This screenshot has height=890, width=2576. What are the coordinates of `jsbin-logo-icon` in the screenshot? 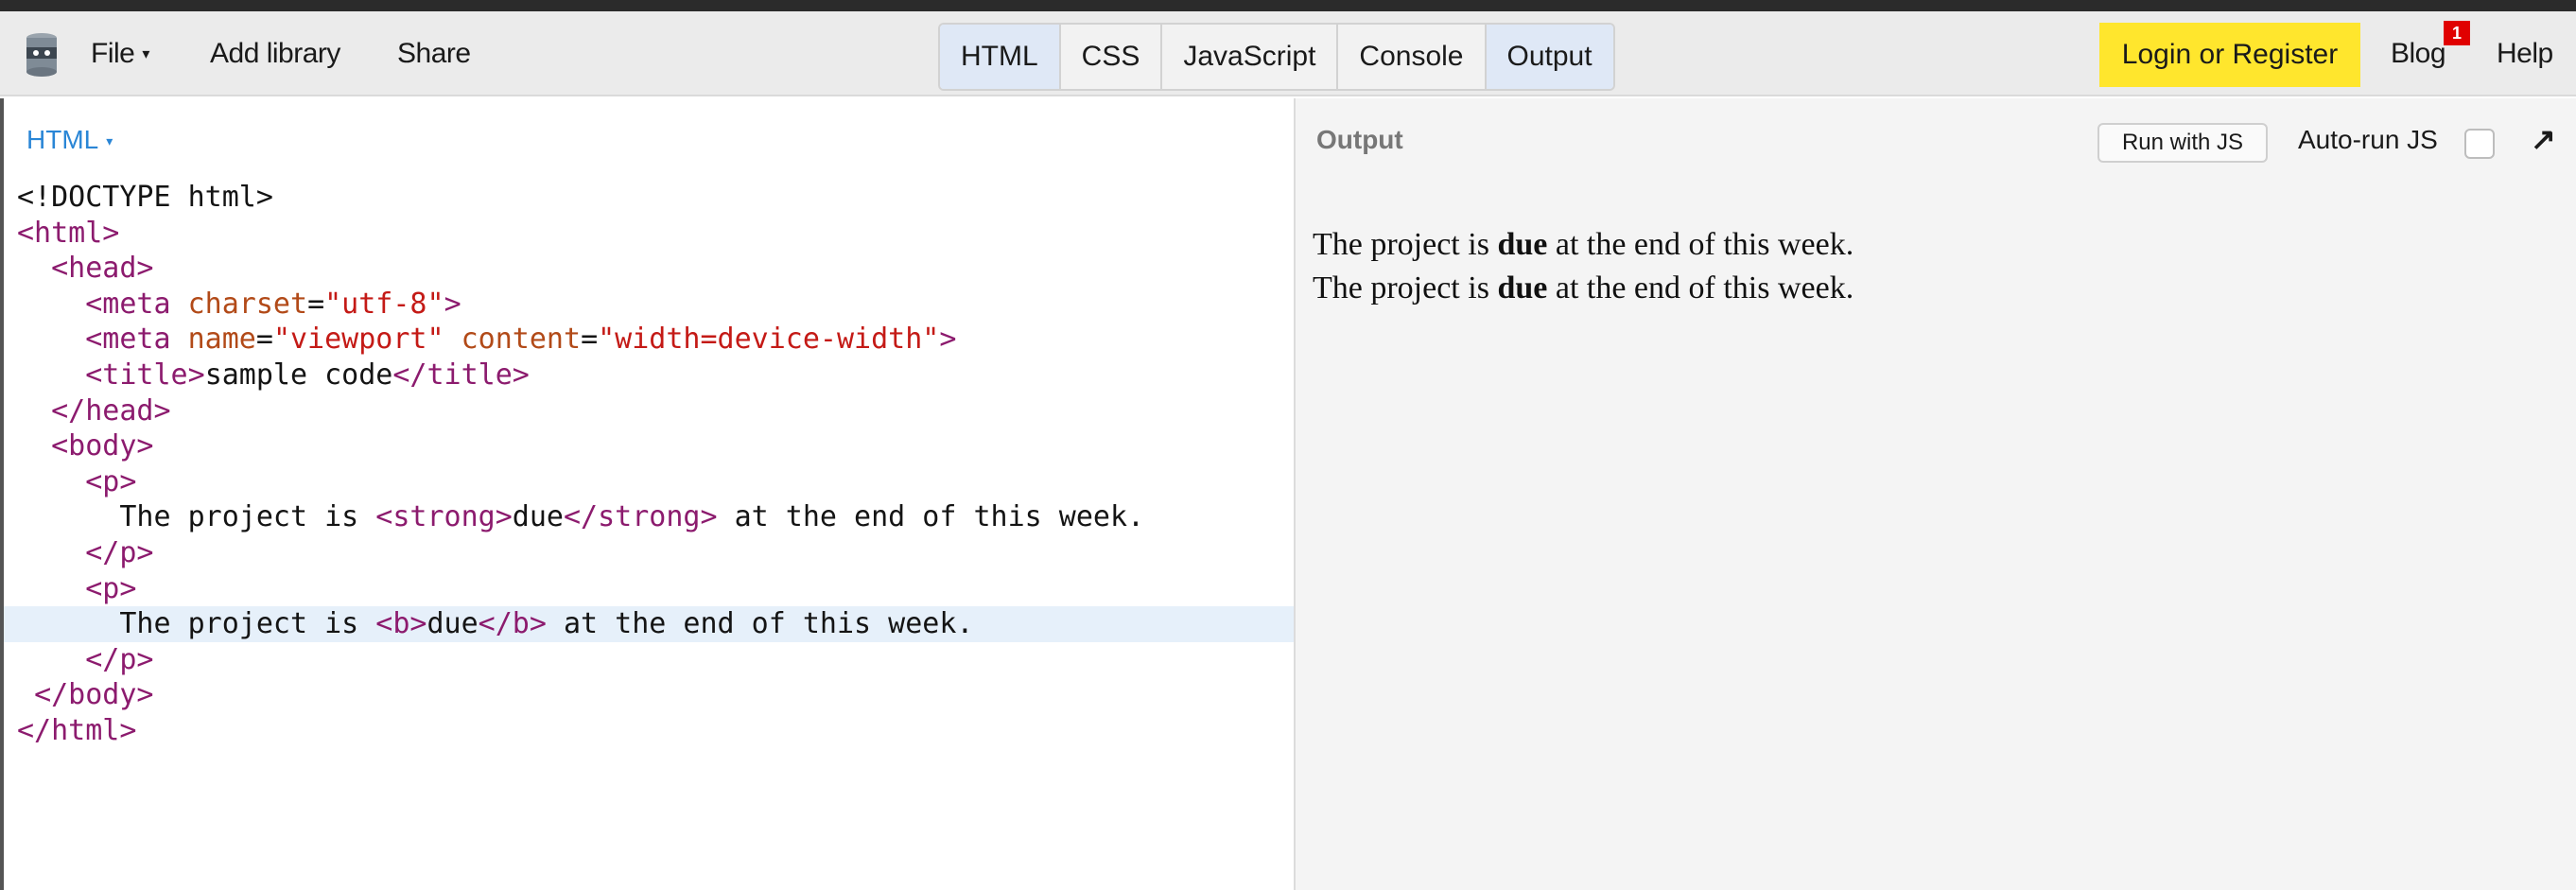 It's located at (42, 54).